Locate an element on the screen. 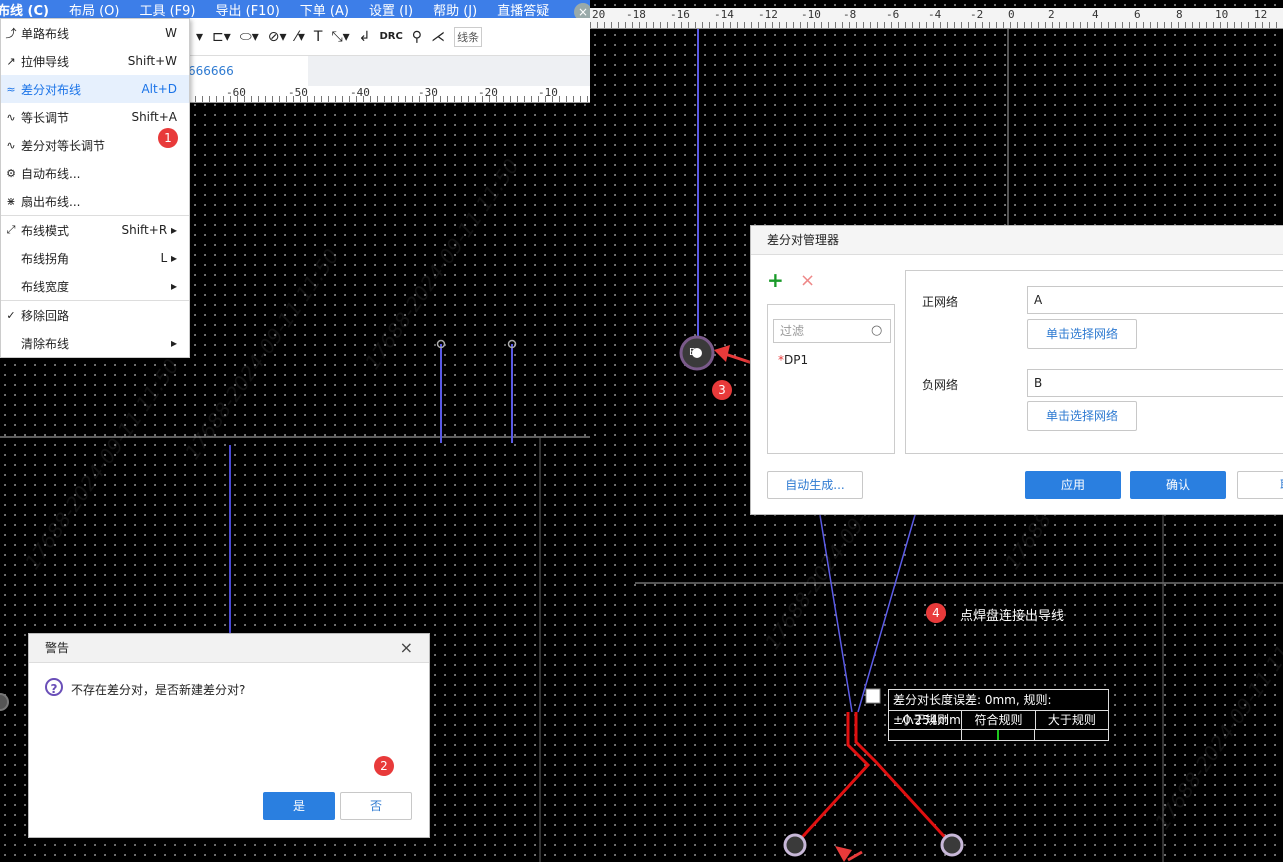  menu-item-drag-track: ↗ 拉伸导线 Shift+W is located at coordinates (95, 61).